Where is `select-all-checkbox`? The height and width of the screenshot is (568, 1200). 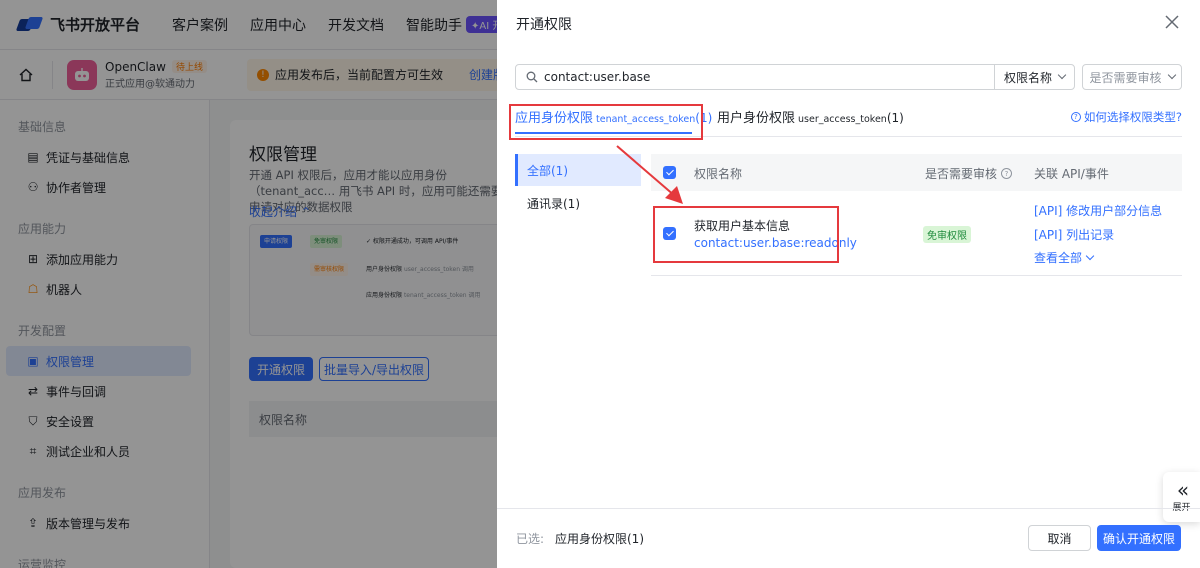 select-all-checkbox is located at coordinates (669, 172).